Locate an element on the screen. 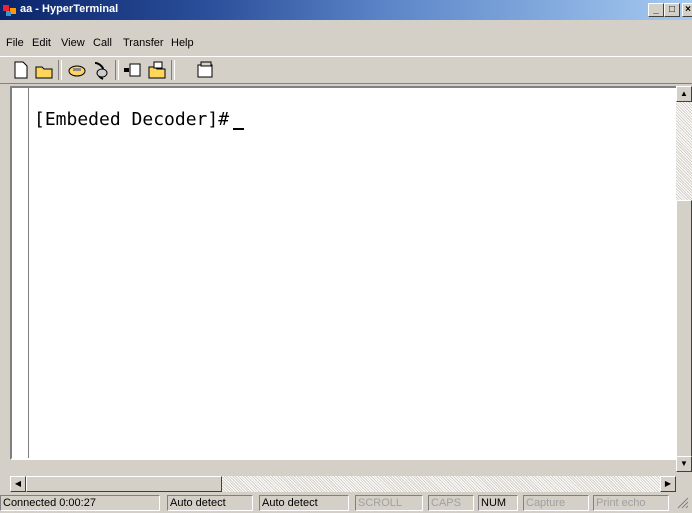  status-scroll: SCROLL is located at coordinates (389, 503).